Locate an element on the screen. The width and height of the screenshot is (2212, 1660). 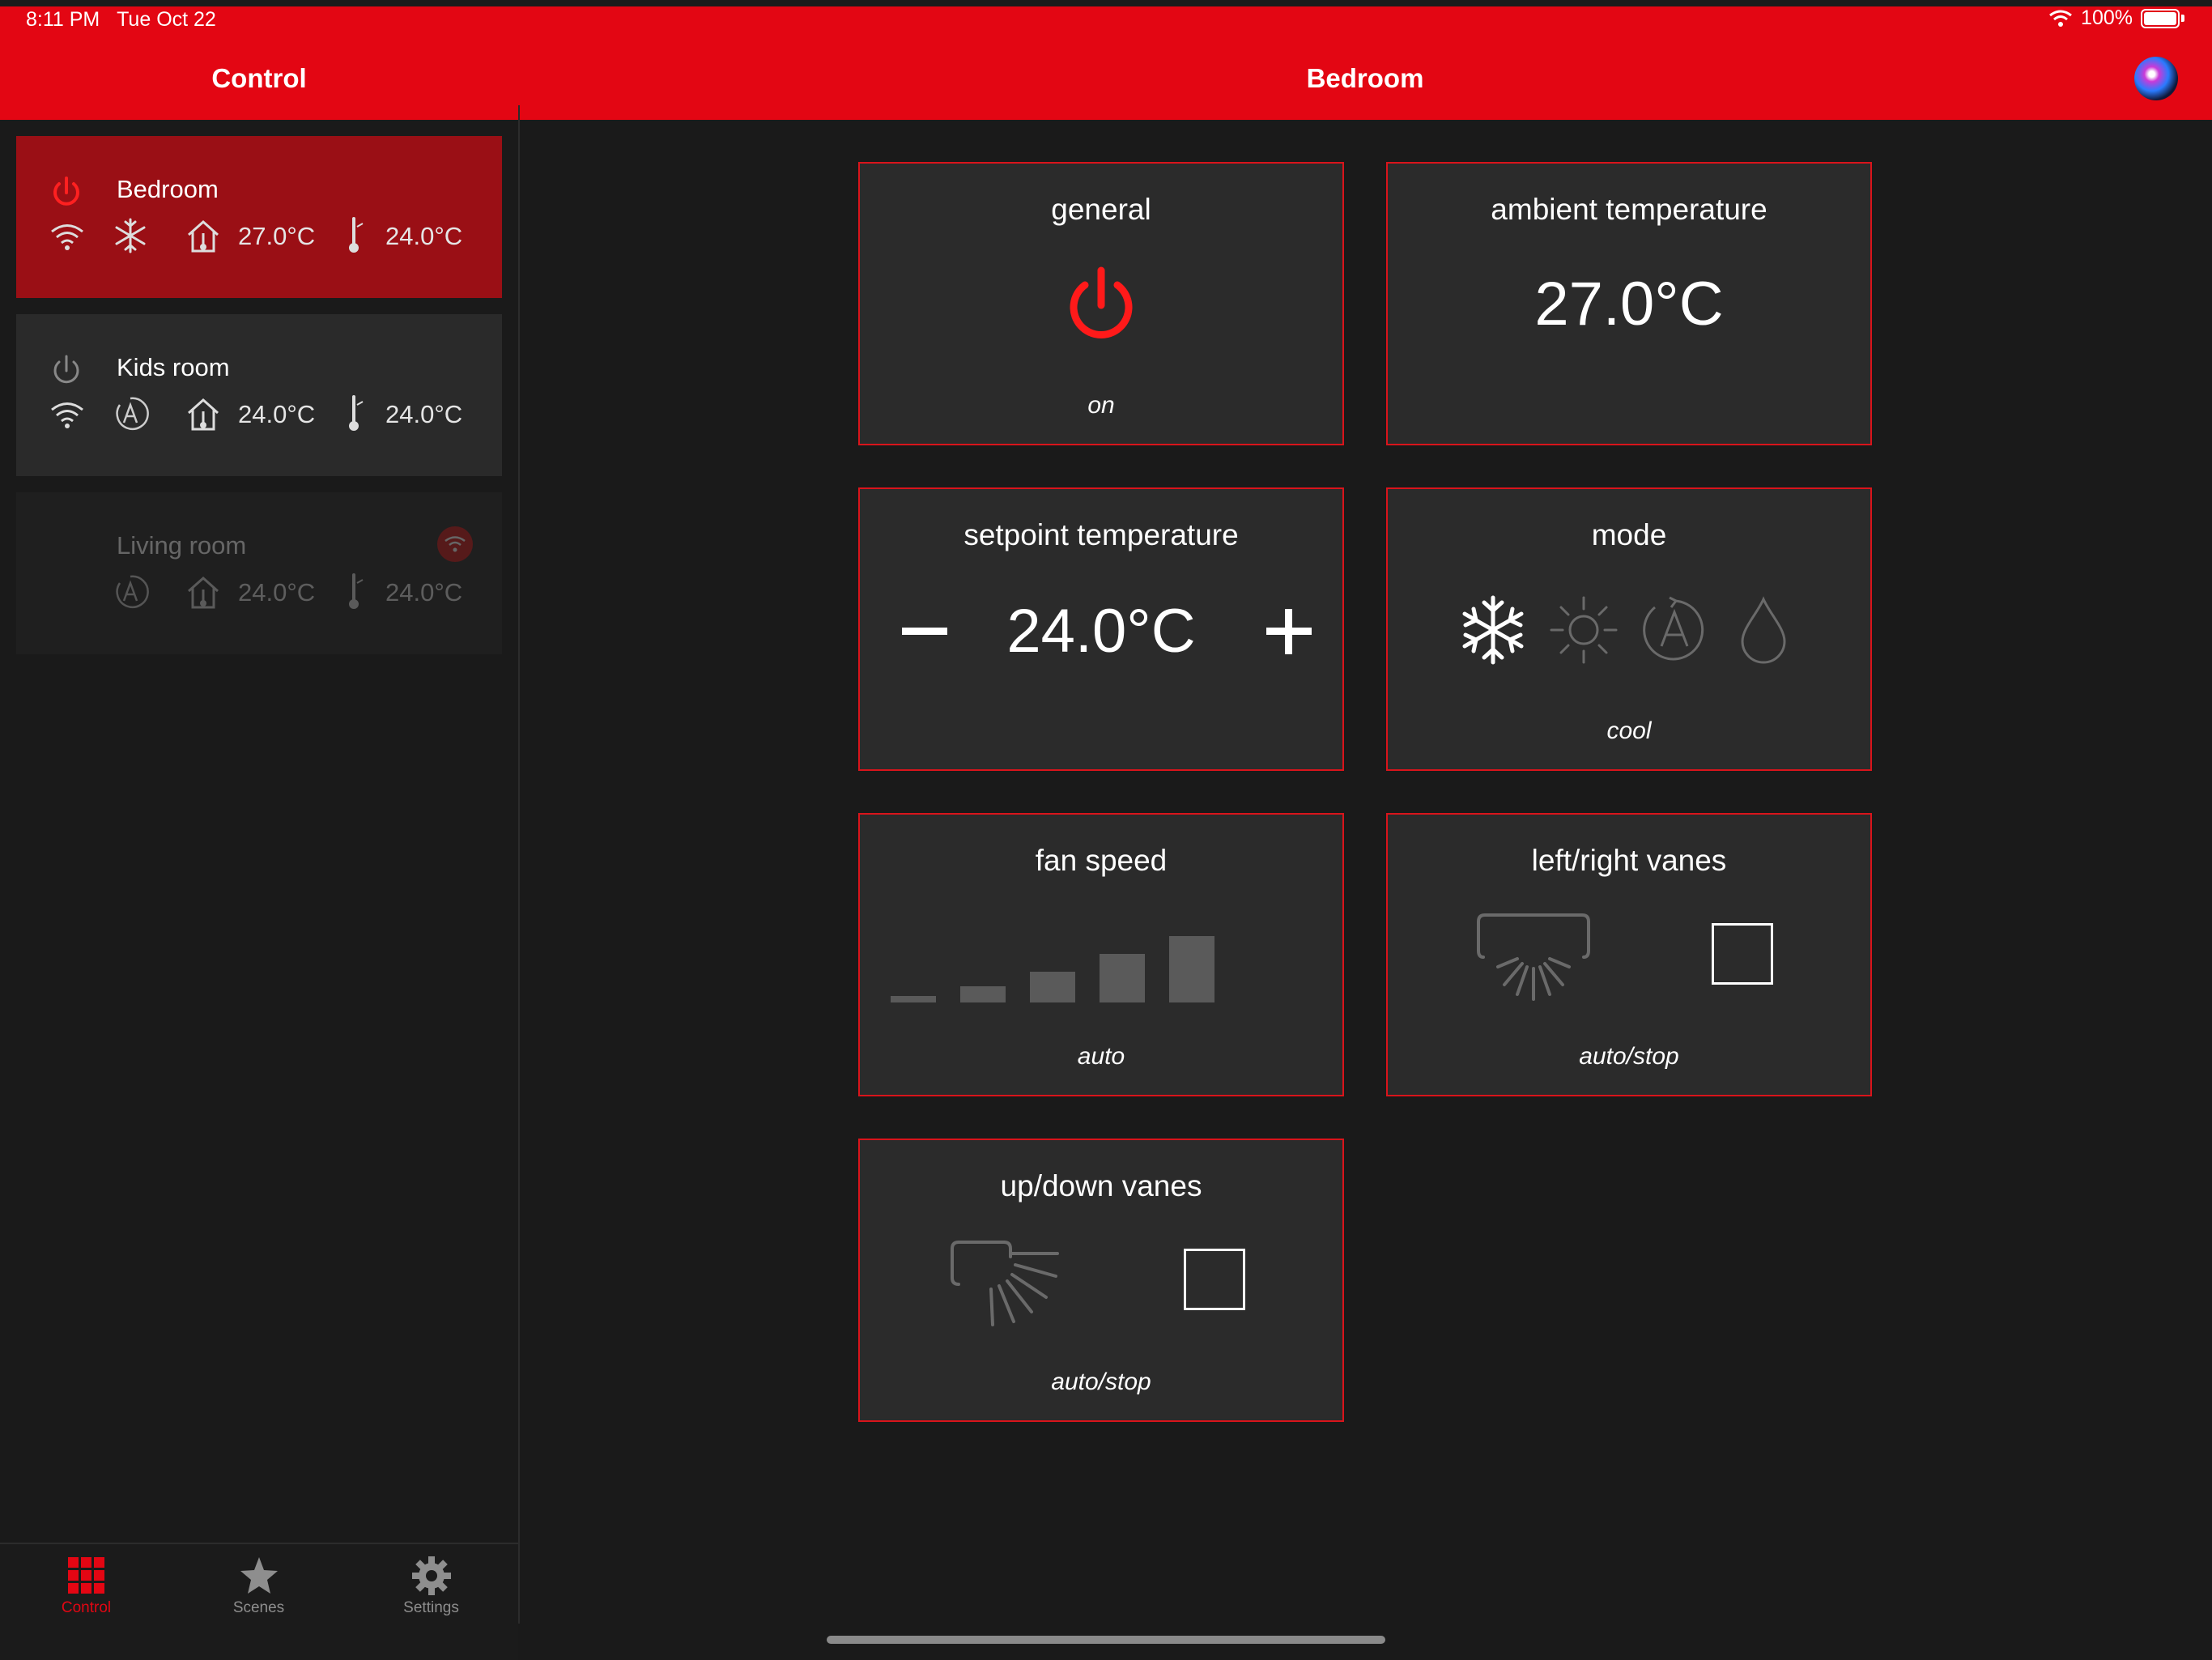
mode-caption: cool is located at coordinates (1629, 731).